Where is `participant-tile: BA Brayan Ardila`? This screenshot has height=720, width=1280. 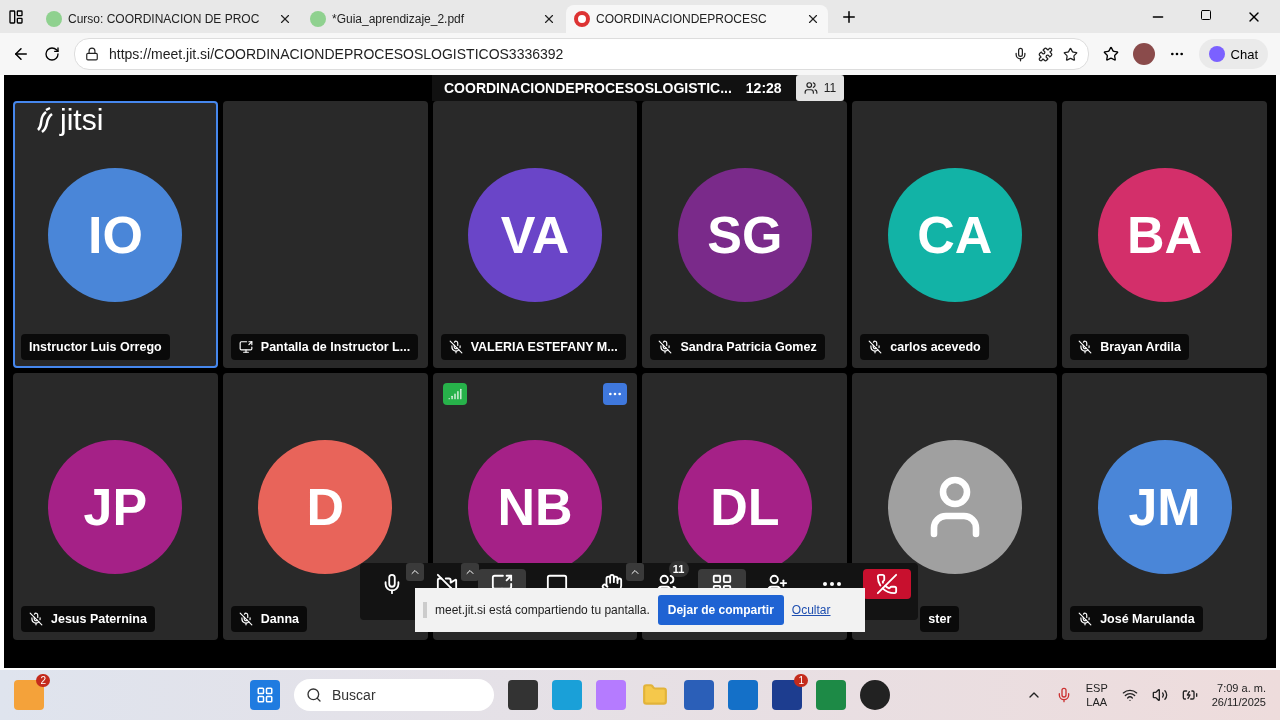
participant-tile: BA Brayan Ardila is located at coordinates (1164, 234).